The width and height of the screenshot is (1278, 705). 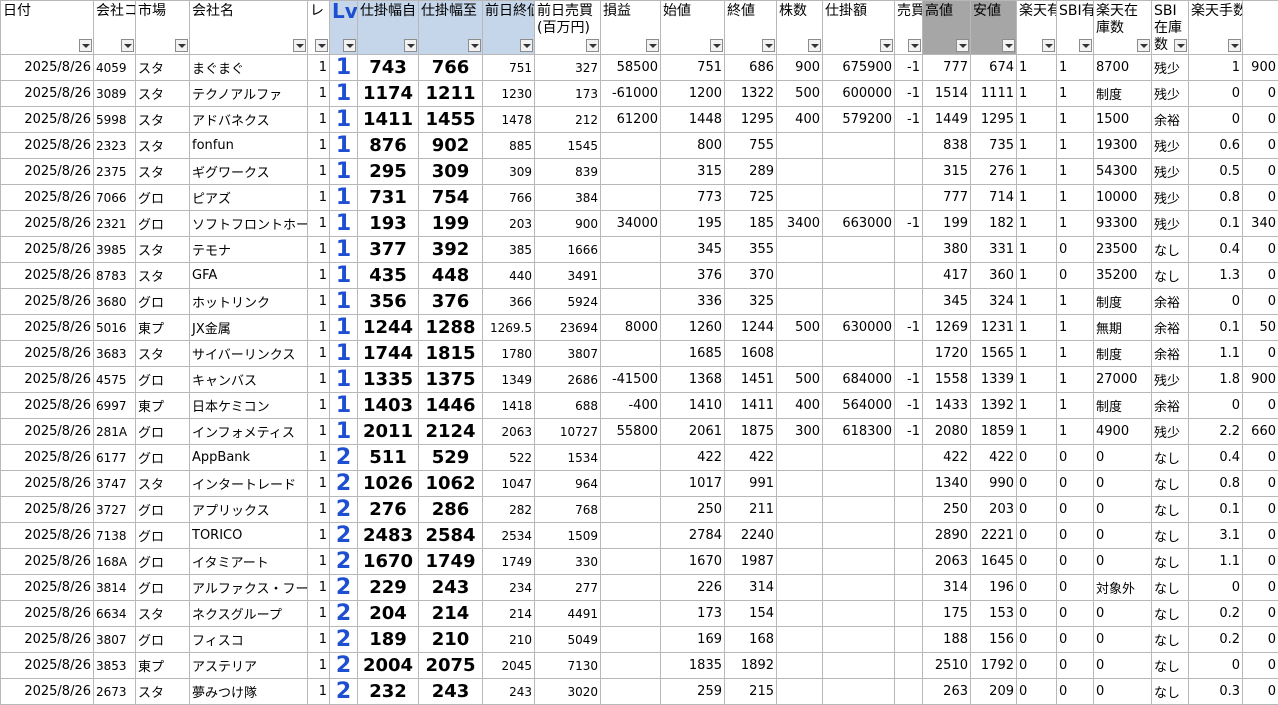 What do you see at coordinates (115, 588) in the screenshot?
I see `table-cell: 3814` at bounding box center [115, 588].